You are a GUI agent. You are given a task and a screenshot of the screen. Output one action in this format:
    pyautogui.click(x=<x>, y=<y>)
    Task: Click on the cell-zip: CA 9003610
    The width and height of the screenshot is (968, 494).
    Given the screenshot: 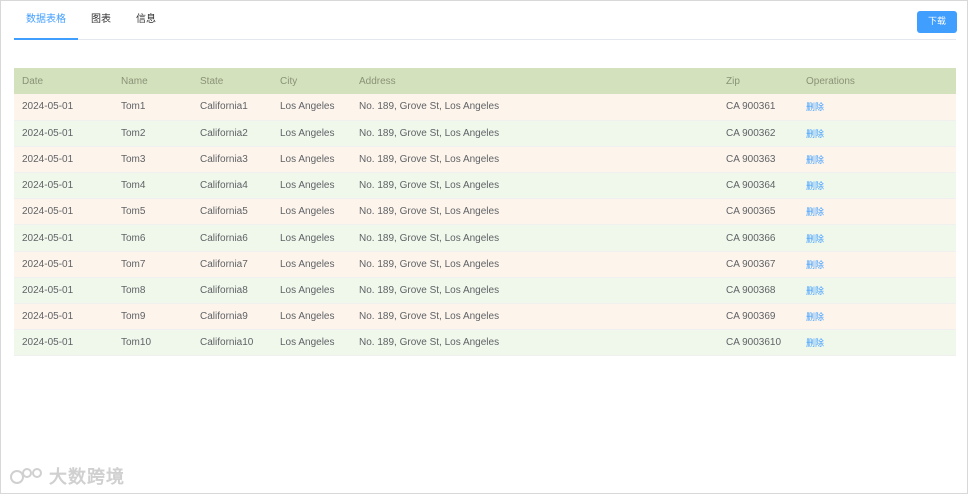 What is the action you would take?
    pyautogui.click(x=758, y=343)
    